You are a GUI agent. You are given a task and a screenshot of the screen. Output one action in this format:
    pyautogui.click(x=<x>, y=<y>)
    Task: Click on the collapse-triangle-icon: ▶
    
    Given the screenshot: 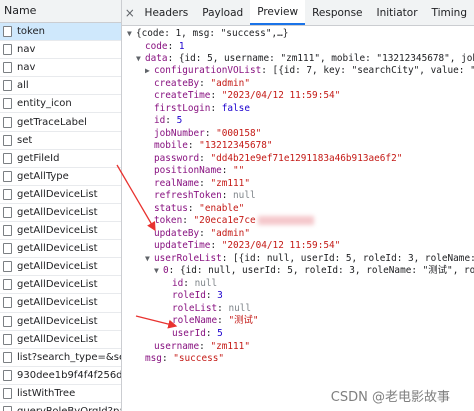 What is the action you would take?
    pyautogui.click(x=149, y=71)
    